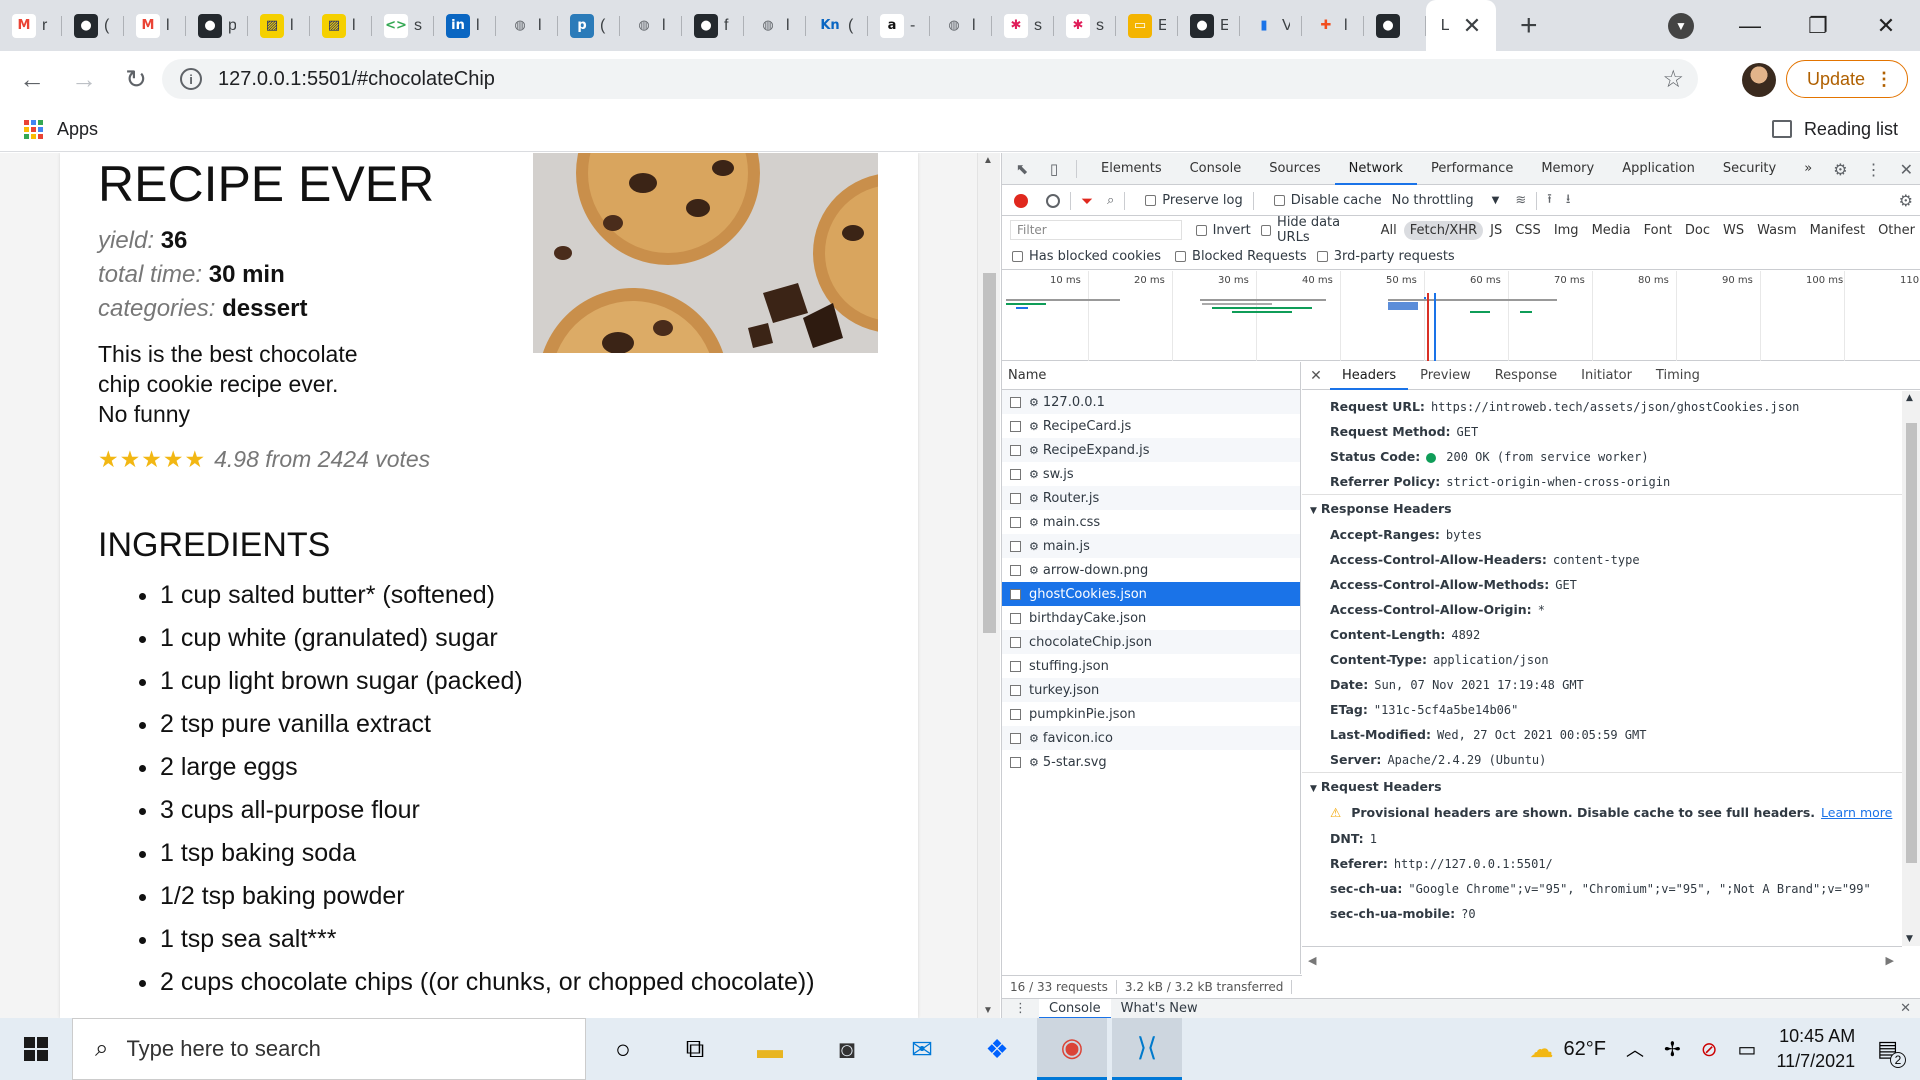  Describe the element at coordinates (1333, 25) in the screenshot. I see `browser-tab: ✚ l` at that location.